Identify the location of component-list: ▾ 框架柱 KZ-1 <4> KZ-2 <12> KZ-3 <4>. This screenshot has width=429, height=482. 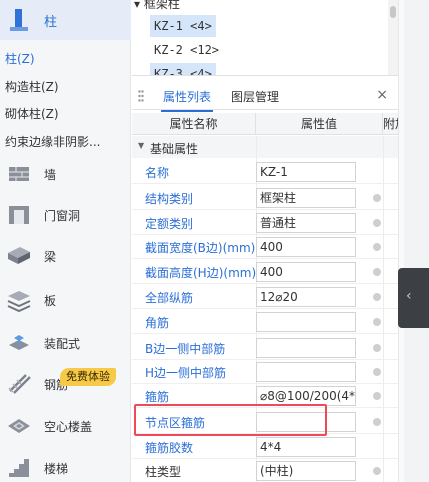
(265, 38).